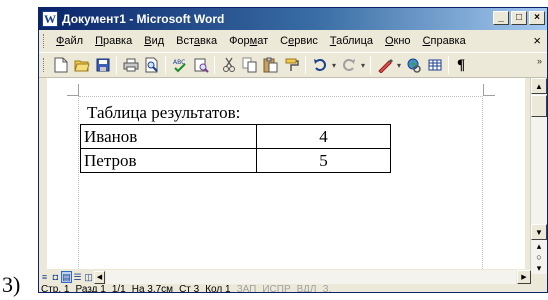 Image resolution: width=548 pixels, height=300 pixels. I want to click on word-app-icon: W, so click(50, 19).